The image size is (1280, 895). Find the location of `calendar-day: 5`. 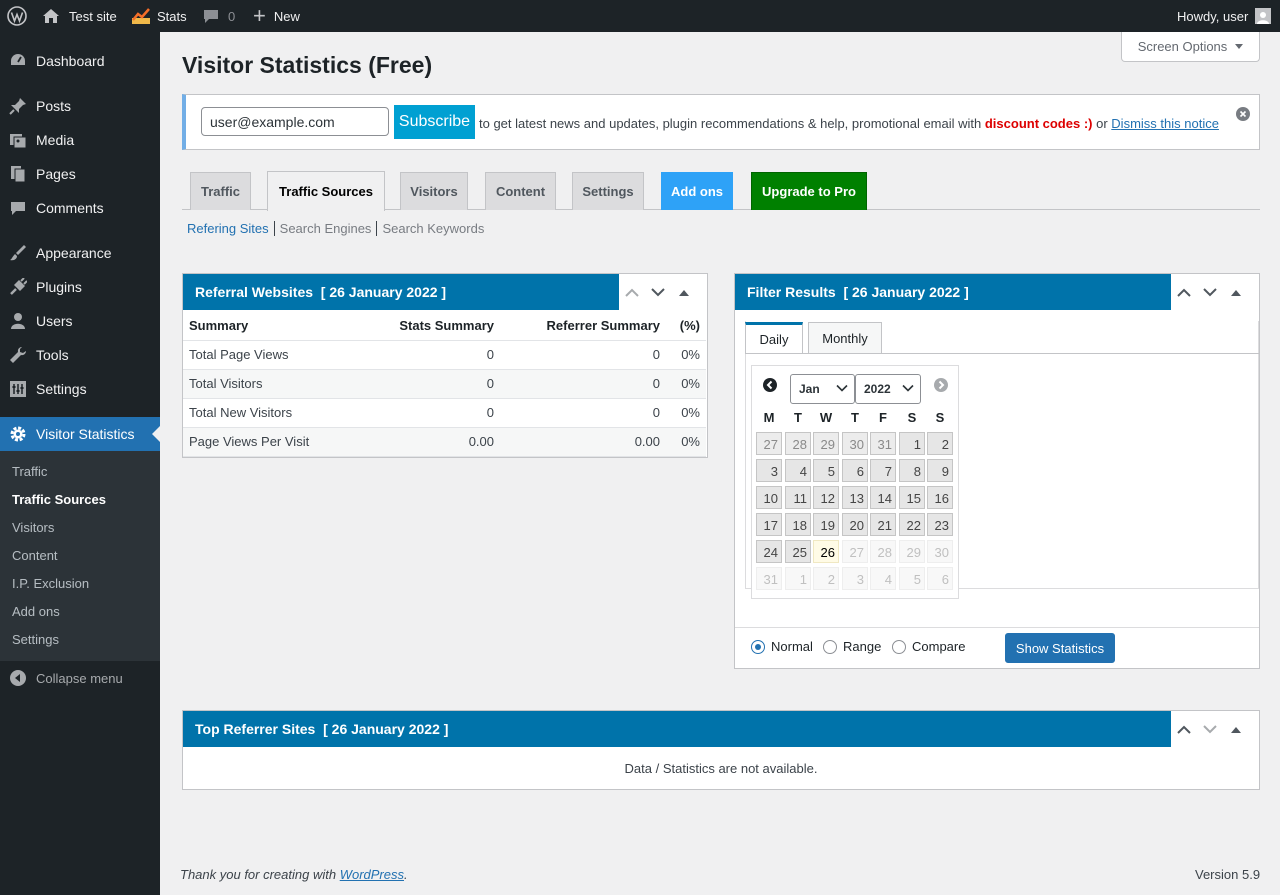

calendar-day: 5 is located at coordinates (826, 470).